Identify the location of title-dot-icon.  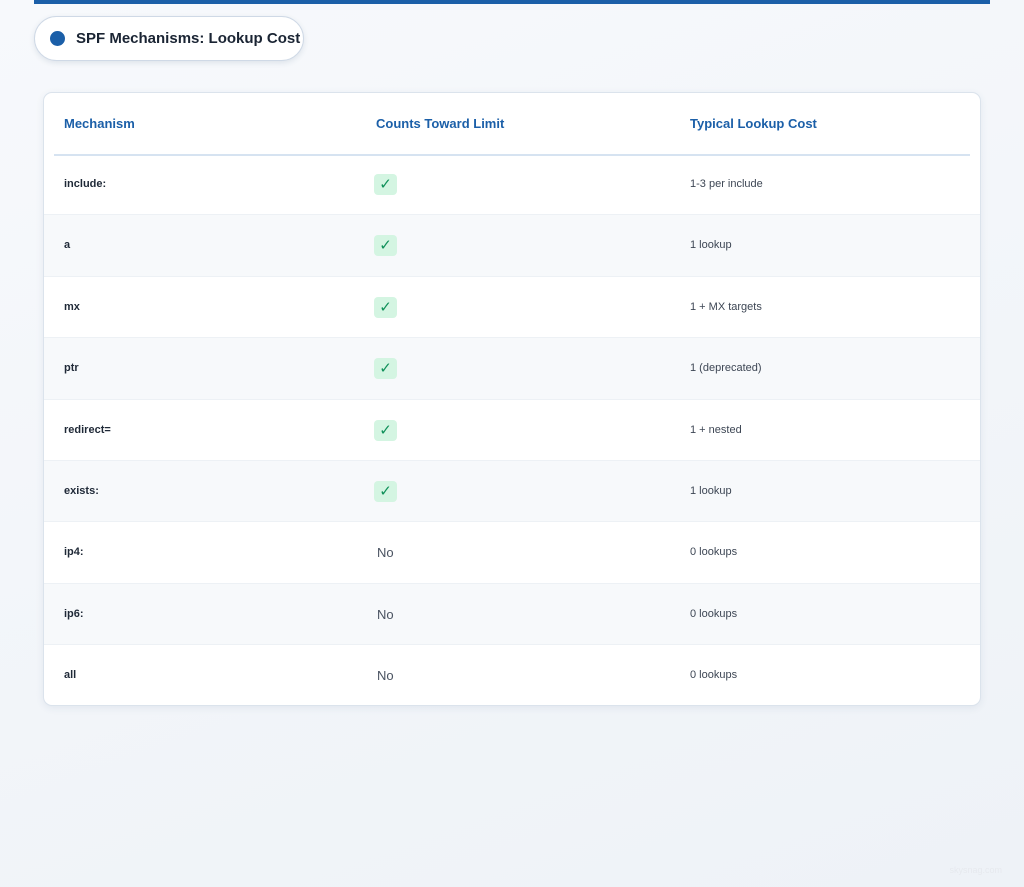
(57, 38).